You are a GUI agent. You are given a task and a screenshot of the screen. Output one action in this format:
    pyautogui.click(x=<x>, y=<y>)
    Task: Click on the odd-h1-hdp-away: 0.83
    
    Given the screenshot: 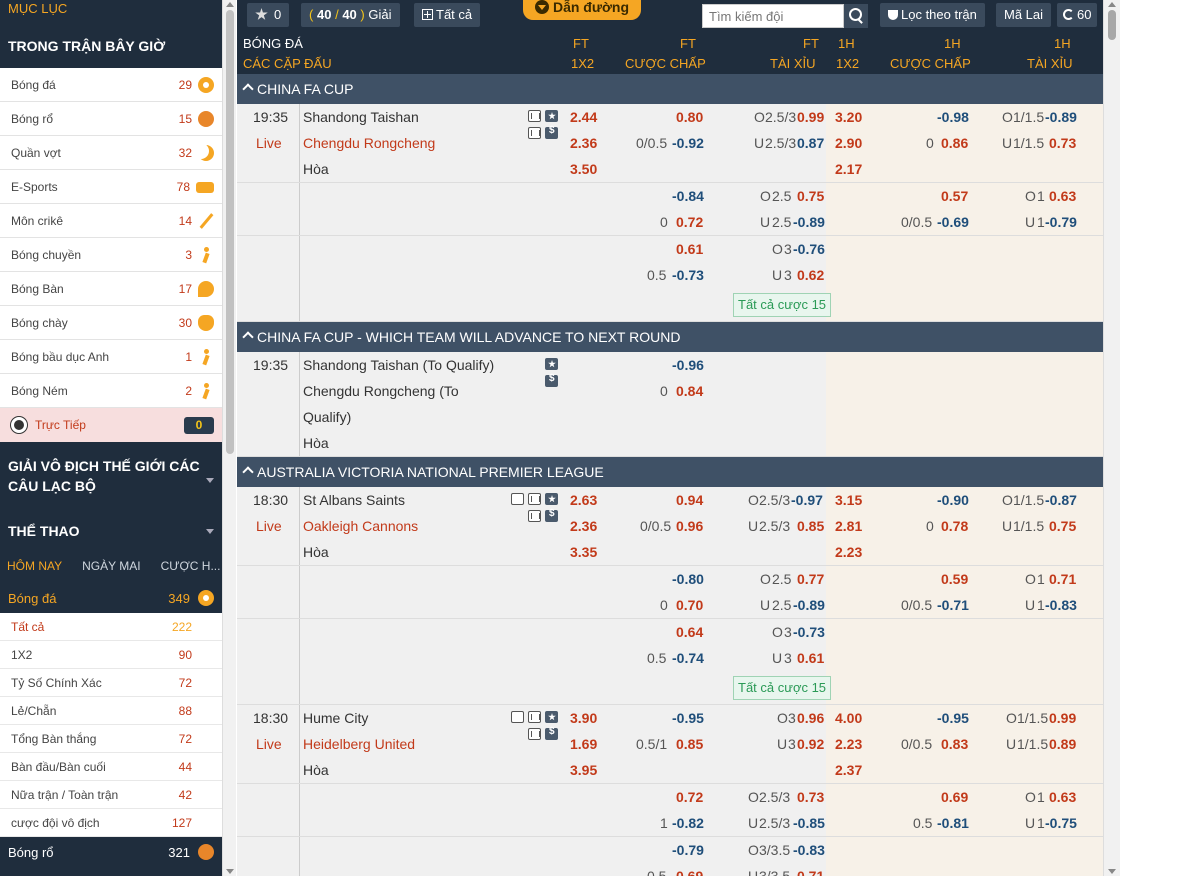 What is the action you would take?
    pyautogui.click(x=954, y=744)
    